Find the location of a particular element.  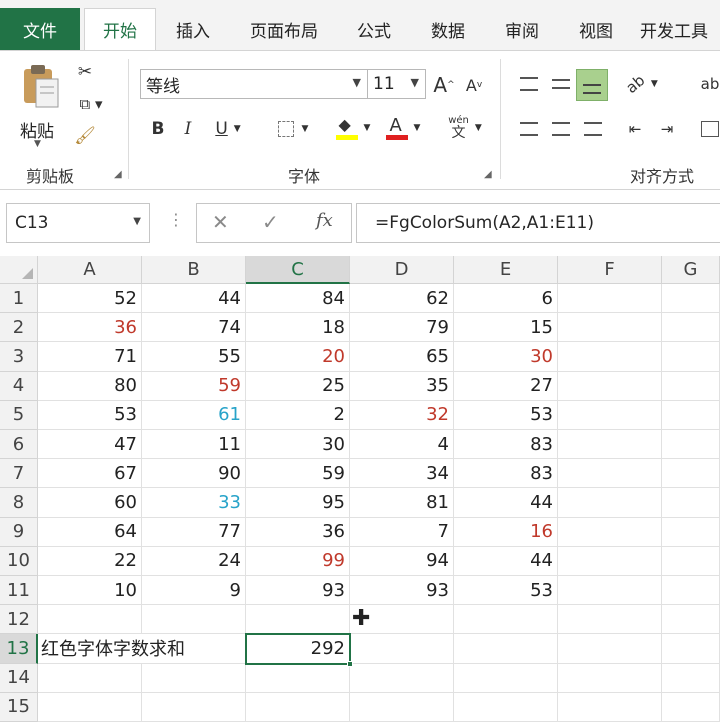

cell-d11: 93 is located at coordinates (402, 591).